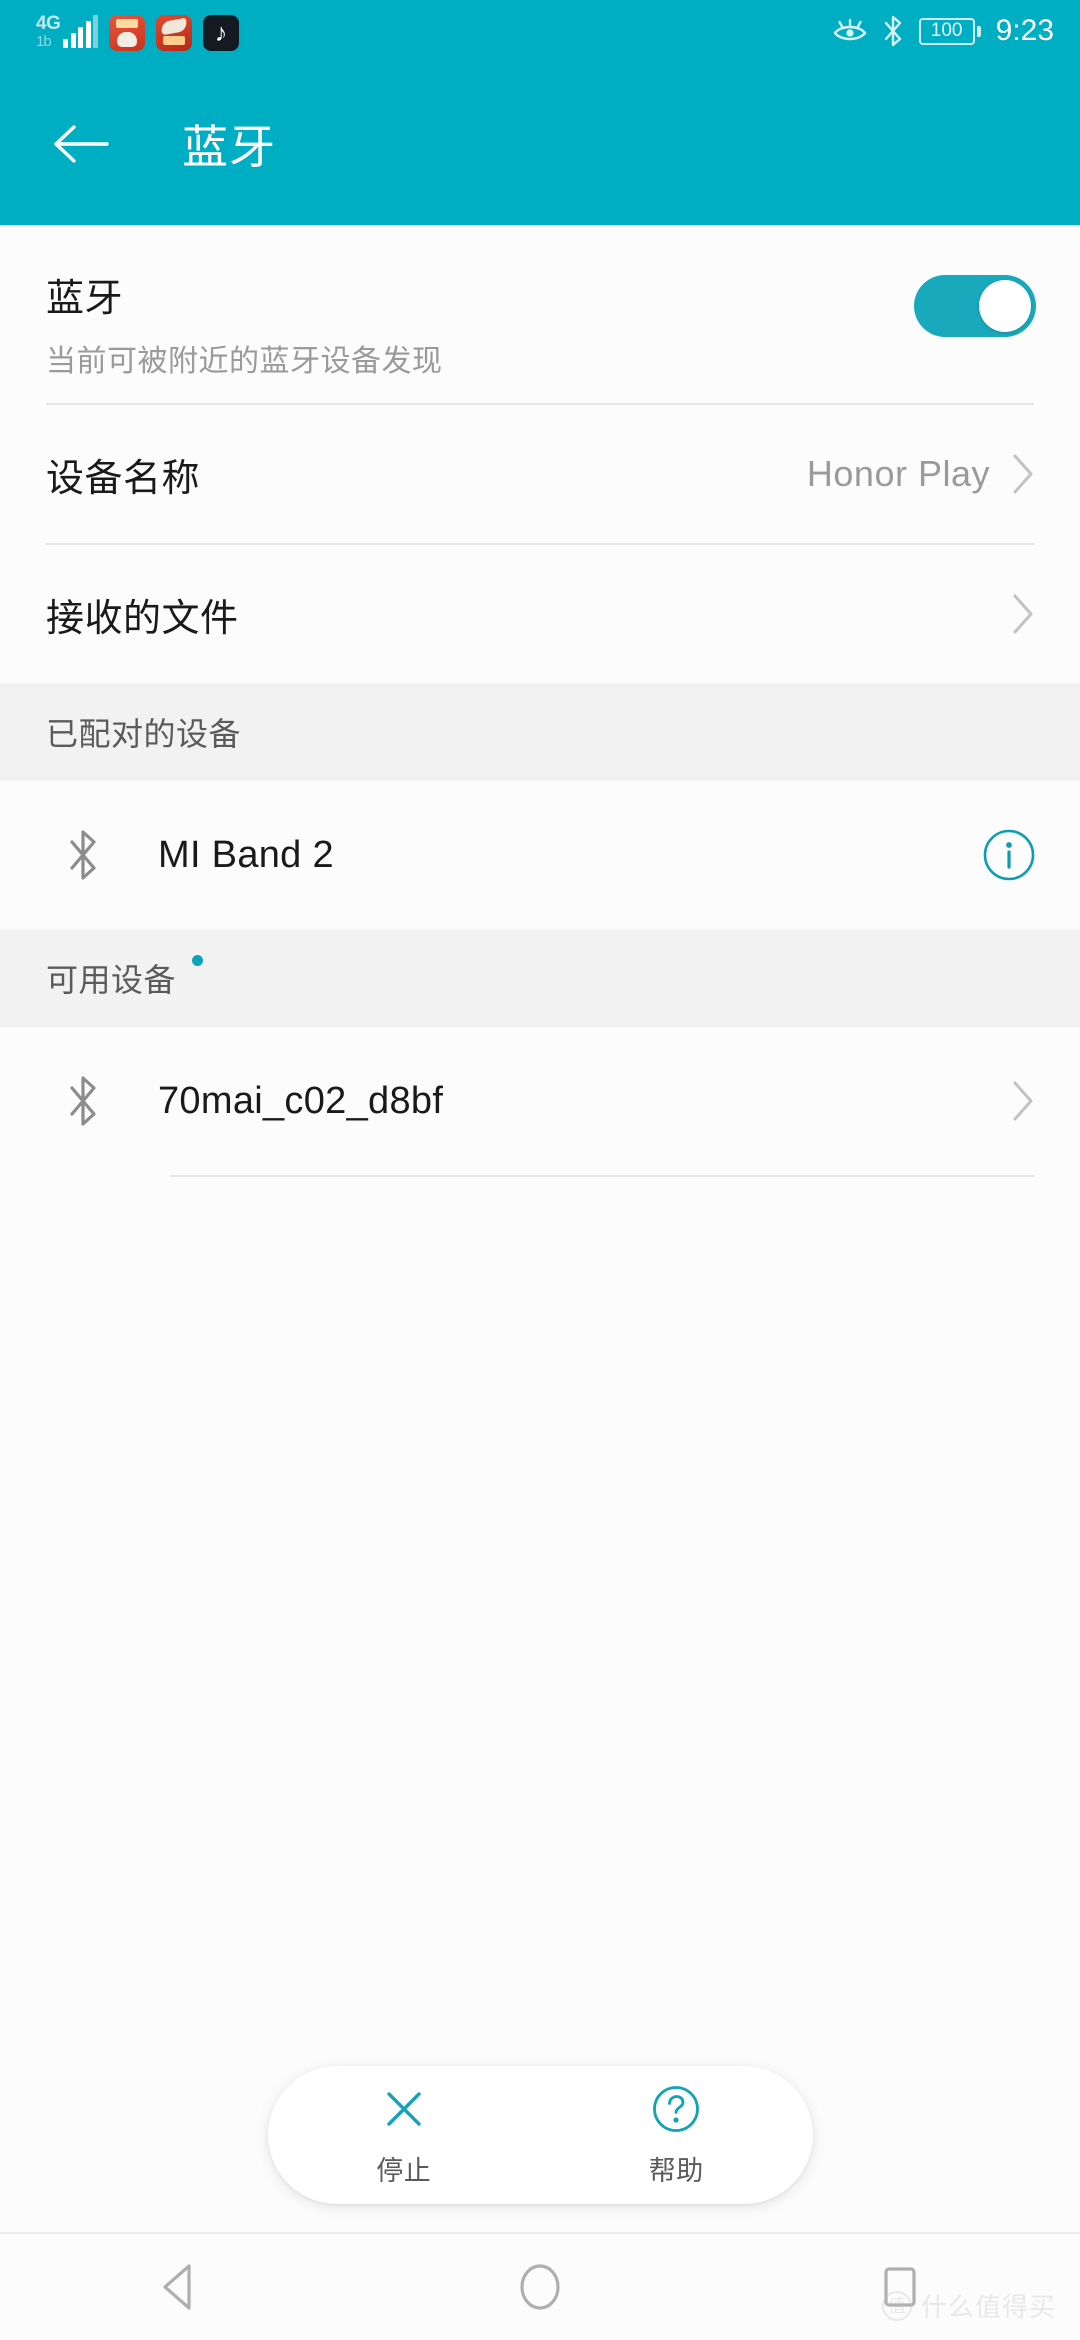 This screenshot has width=1080, height=2340. I want to click on received-files-label: 接收的文件, so click(142, 618).